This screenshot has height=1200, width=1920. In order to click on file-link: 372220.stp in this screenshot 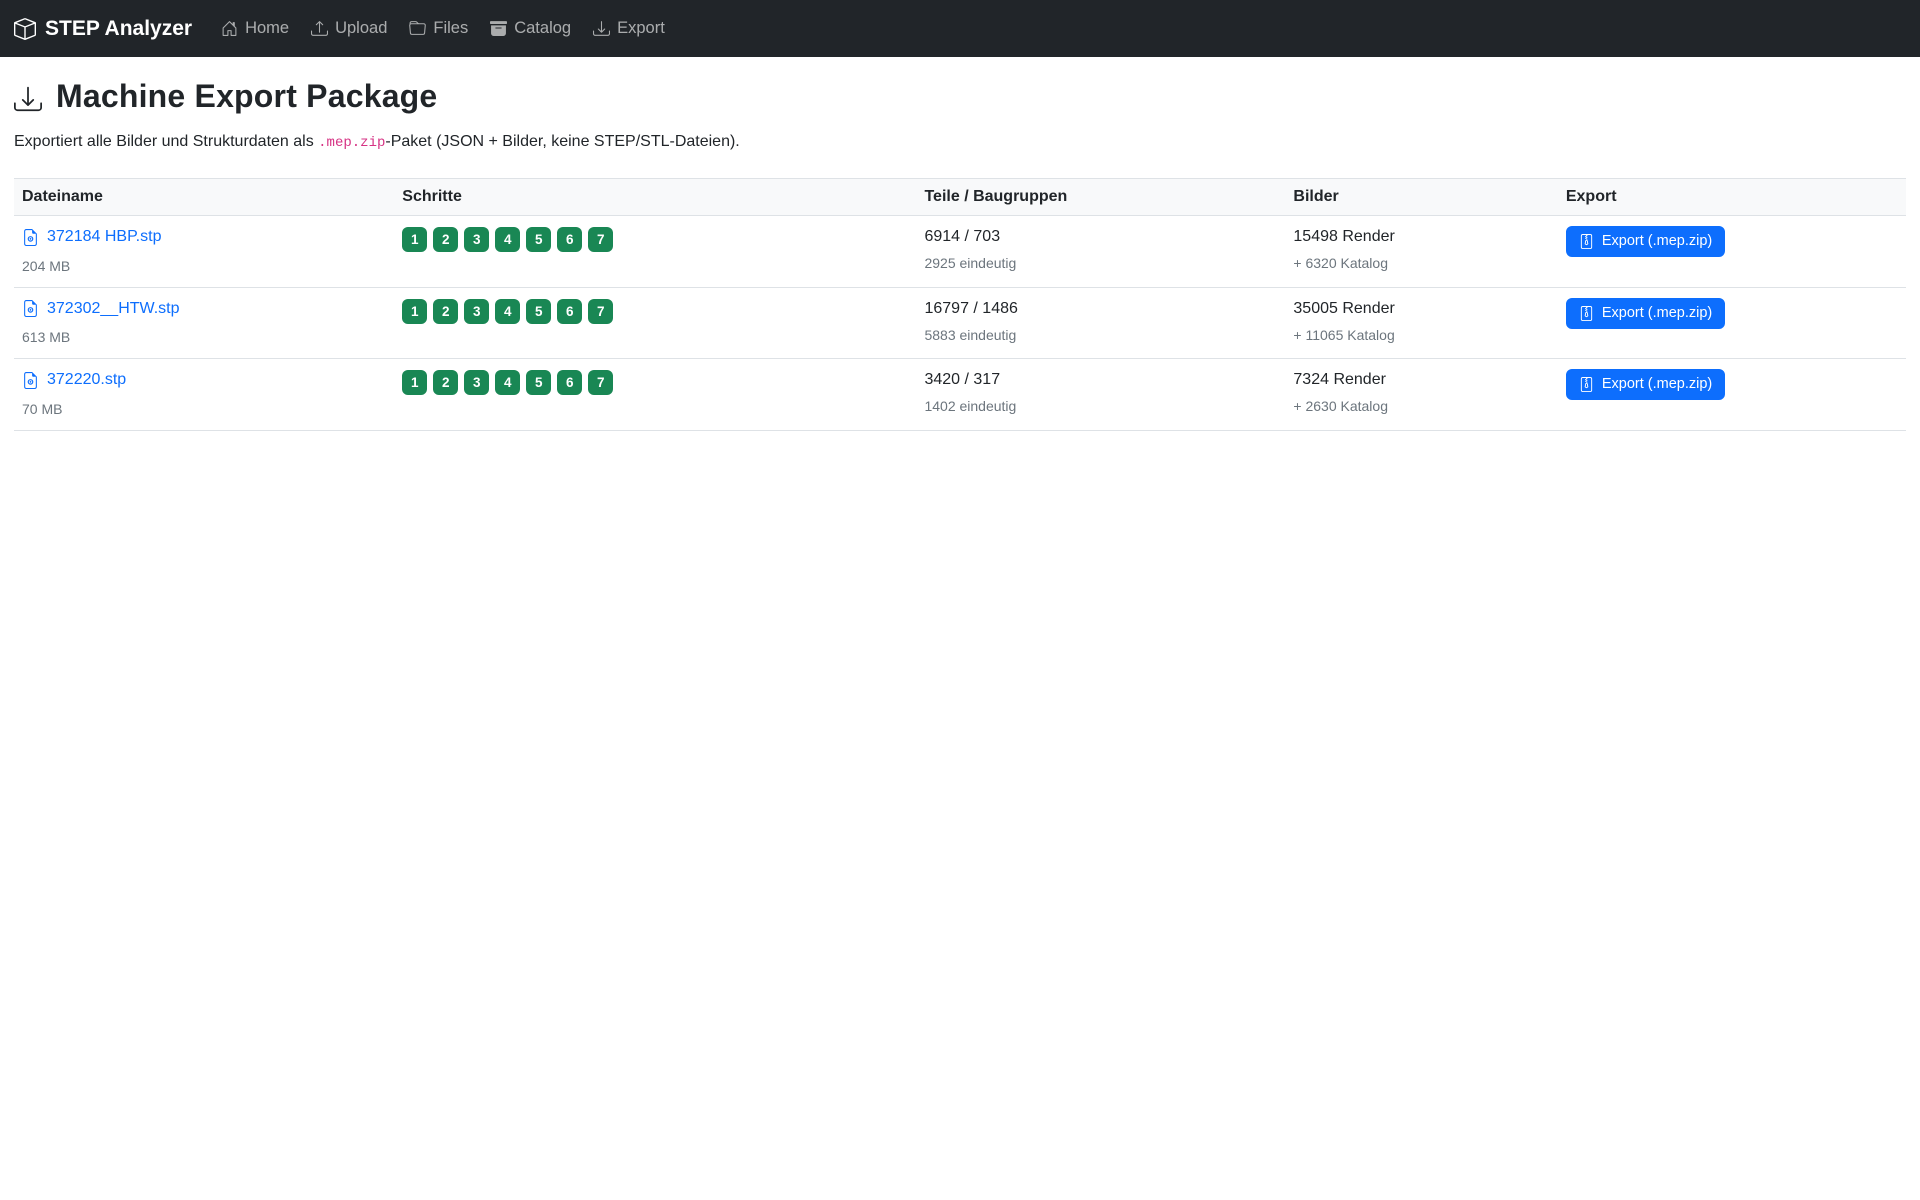, I will do `click(74, 380)`.